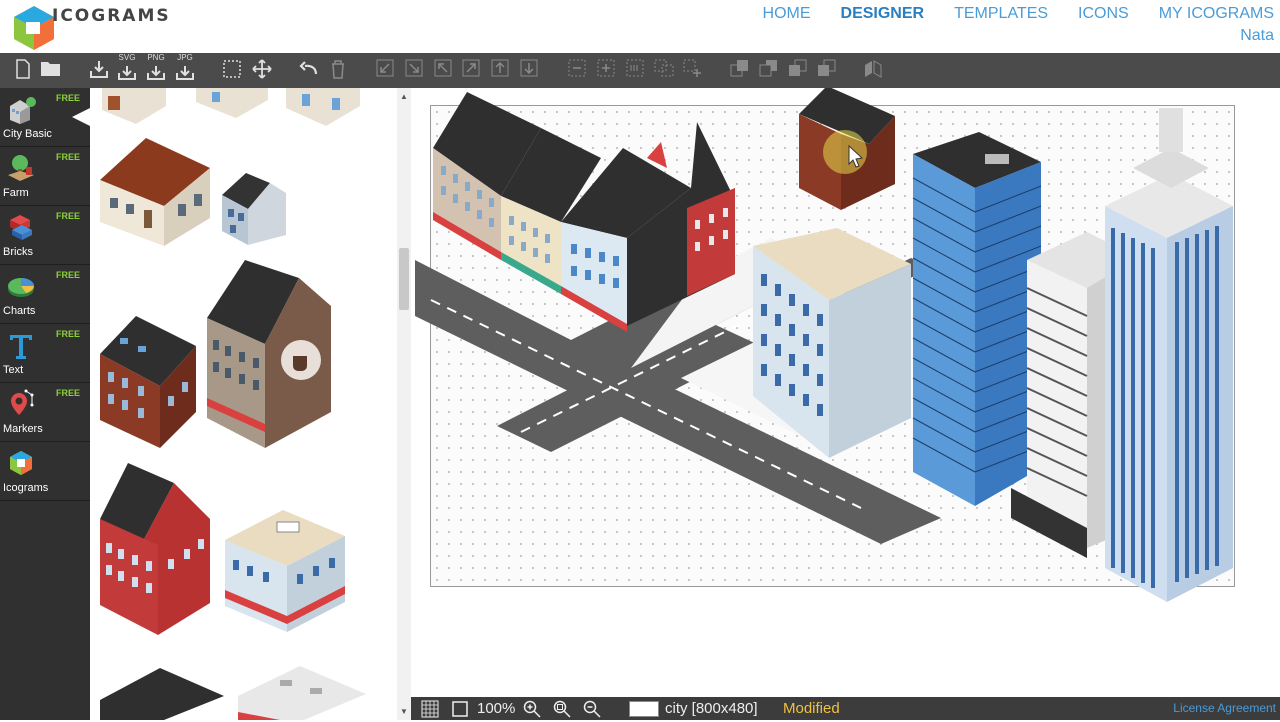 This screenshot has width=1280, height=722. I want to click on farm-icon, so click(21, 168).